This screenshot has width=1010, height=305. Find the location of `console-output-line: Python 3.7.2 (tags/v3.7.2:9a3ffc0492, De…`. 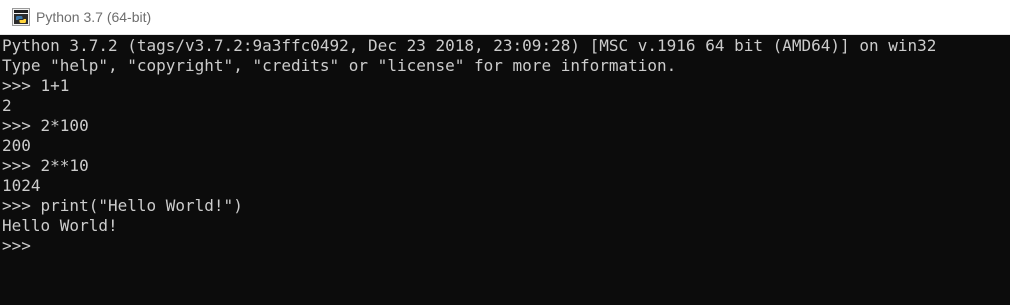

console-output-line: Python 3.7.2 (tags/v3.7.2:9a3ffc0492, De… is located at coordinates (469, 45).